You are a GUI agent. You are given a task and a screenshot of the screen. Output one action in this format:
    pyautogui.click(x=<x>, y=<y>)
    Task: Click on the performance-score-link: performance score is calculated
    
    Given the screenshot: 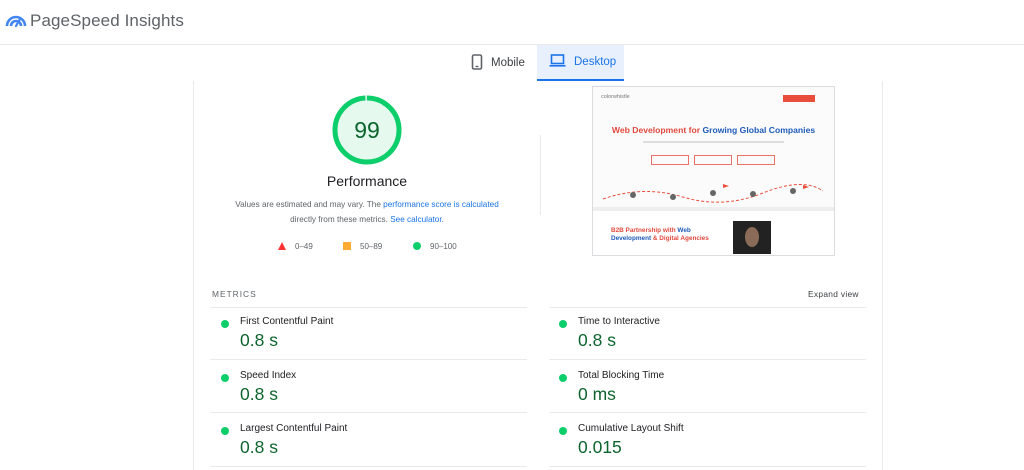 What is the action you would take?
    pyautogui.click(x=441, y=204)
    